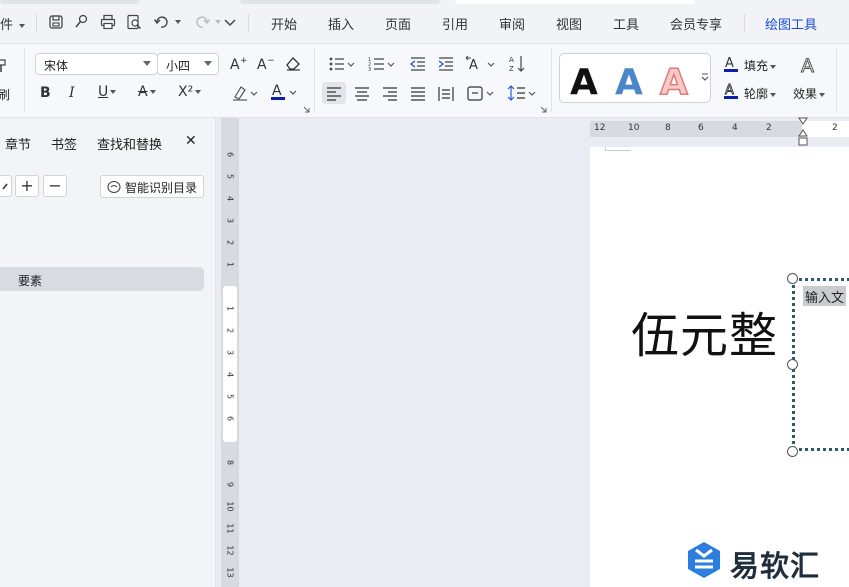 The image size is (849, 587). What do you see at coordinates (245, 93) in the screenshot?
I see `highlight-icon` at bounding box center [245, 93].